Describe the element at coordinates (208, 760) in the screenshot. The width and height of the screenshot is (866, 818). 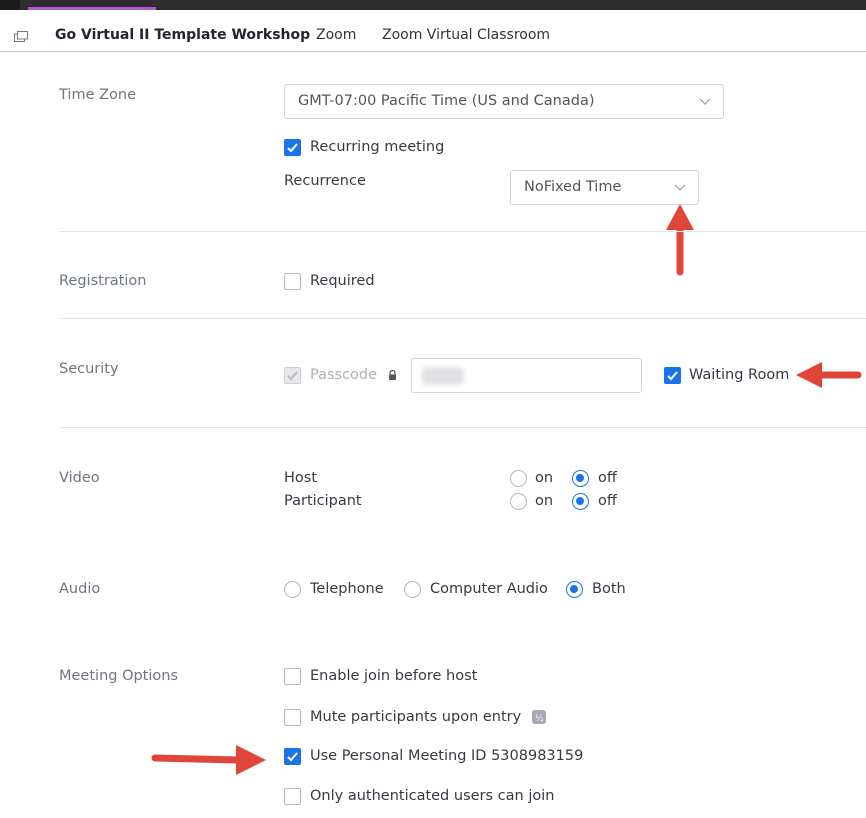
I see `annotation-arrow-right` at that location.